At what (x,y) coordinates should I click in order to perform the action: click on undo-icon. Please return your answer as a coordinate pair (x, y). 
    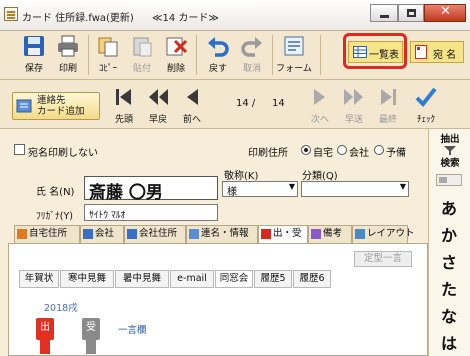
    Looking at the image, I should click on (218, 47).